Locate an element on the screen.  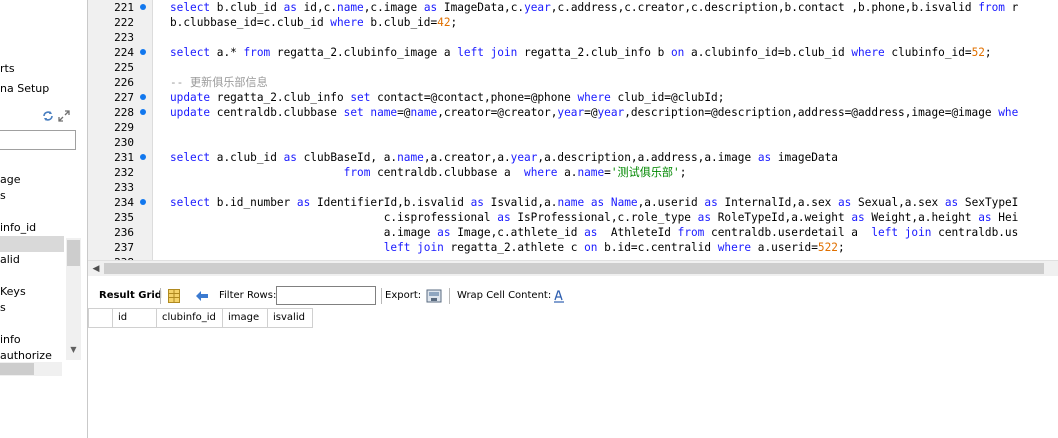
code-token: Hei is located at coordinates (1008, 217).